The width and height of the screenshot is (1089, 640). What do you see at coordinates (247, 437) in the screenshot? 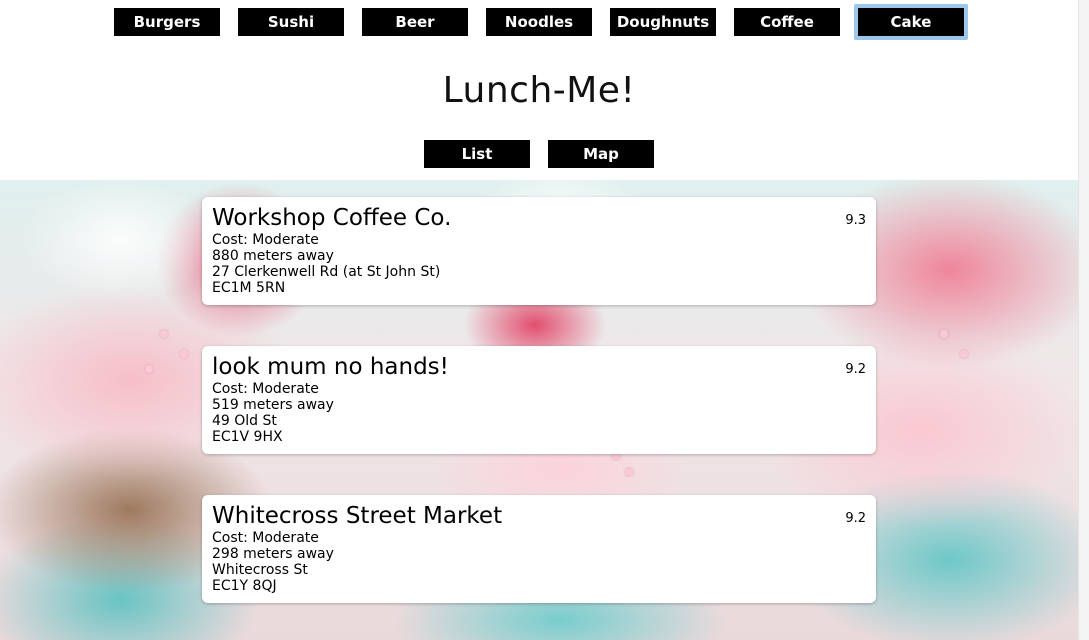
I see `venue-postcode: EC1V 9HX` at bounding box center [247, 437].